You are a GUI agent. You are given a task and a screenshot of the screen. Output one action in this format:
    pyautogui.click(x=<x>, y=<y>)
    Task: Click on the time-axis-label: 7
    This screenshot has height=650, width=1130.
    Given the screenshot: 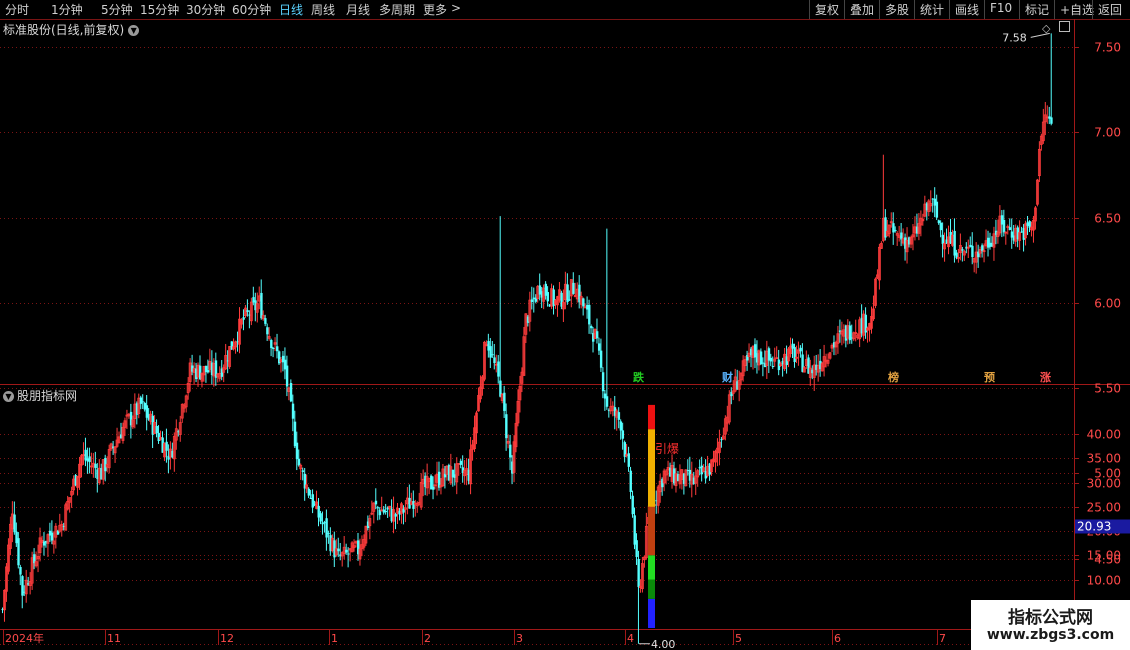 What is the action you would take?
    pyautogui.click(x=942, y=638)
    